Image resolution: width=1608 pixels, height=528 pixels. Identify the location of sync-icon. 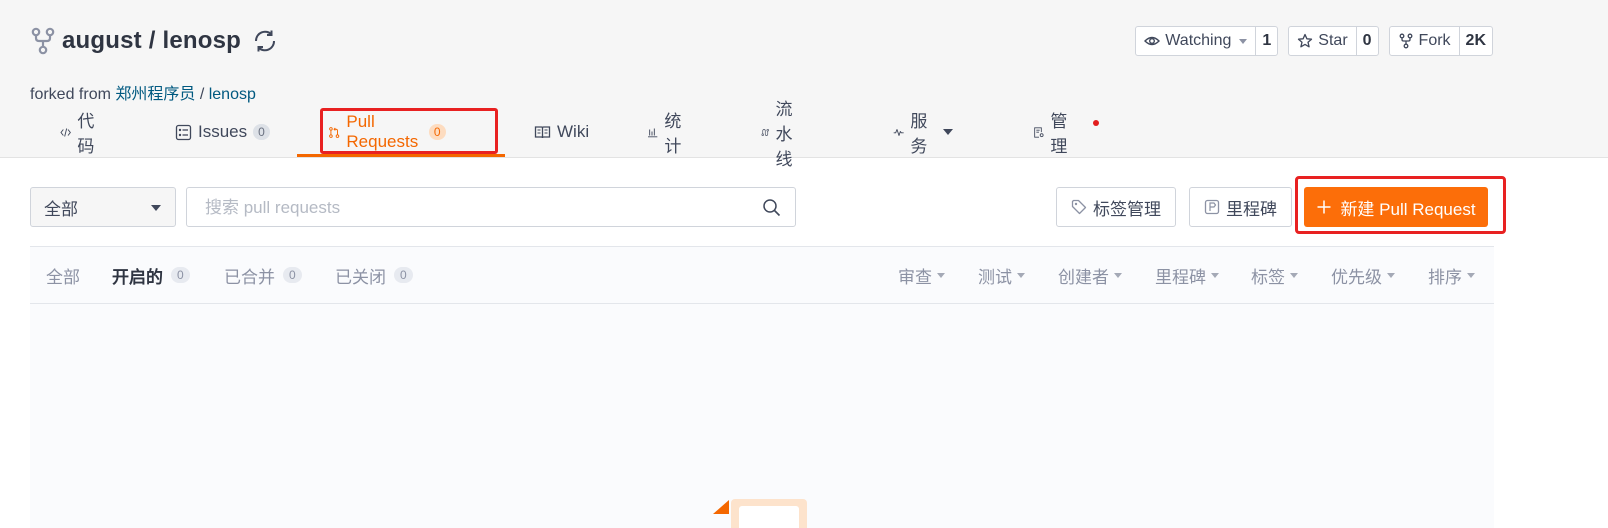
(265, 41).